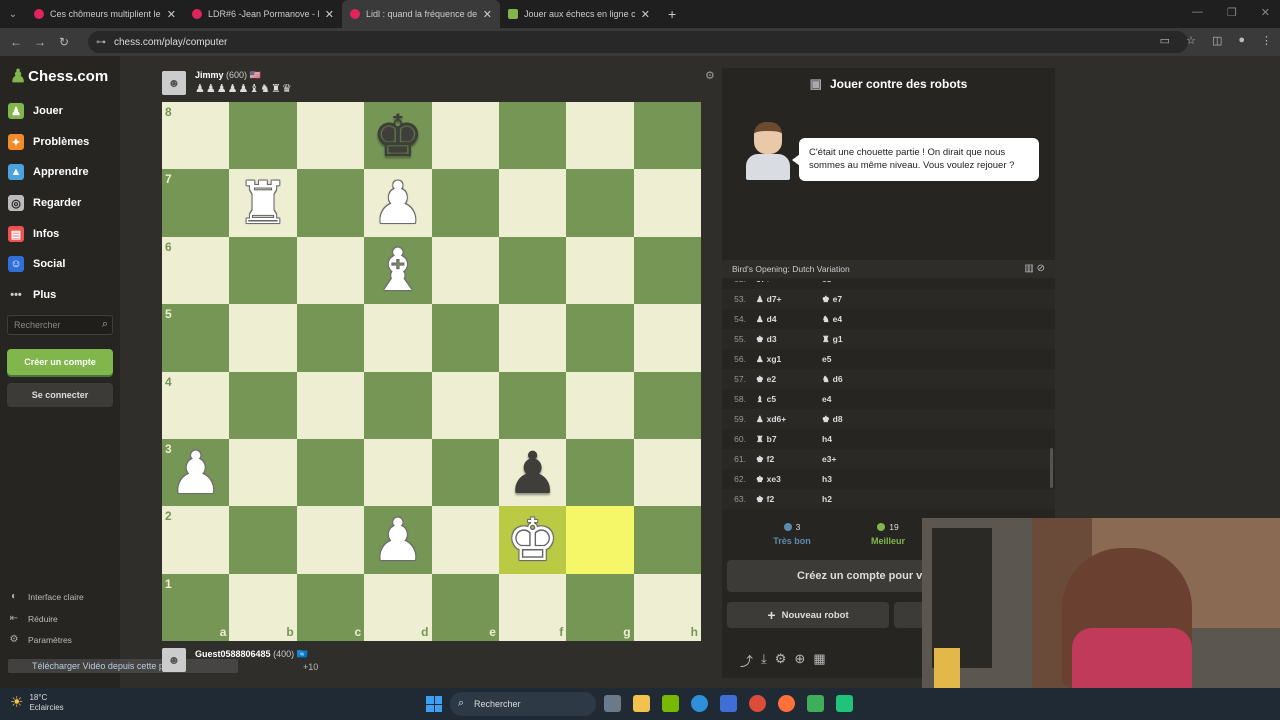  Describe the element at coordinates (263, 472) in the screenshot. I see `square-b3` at that location.